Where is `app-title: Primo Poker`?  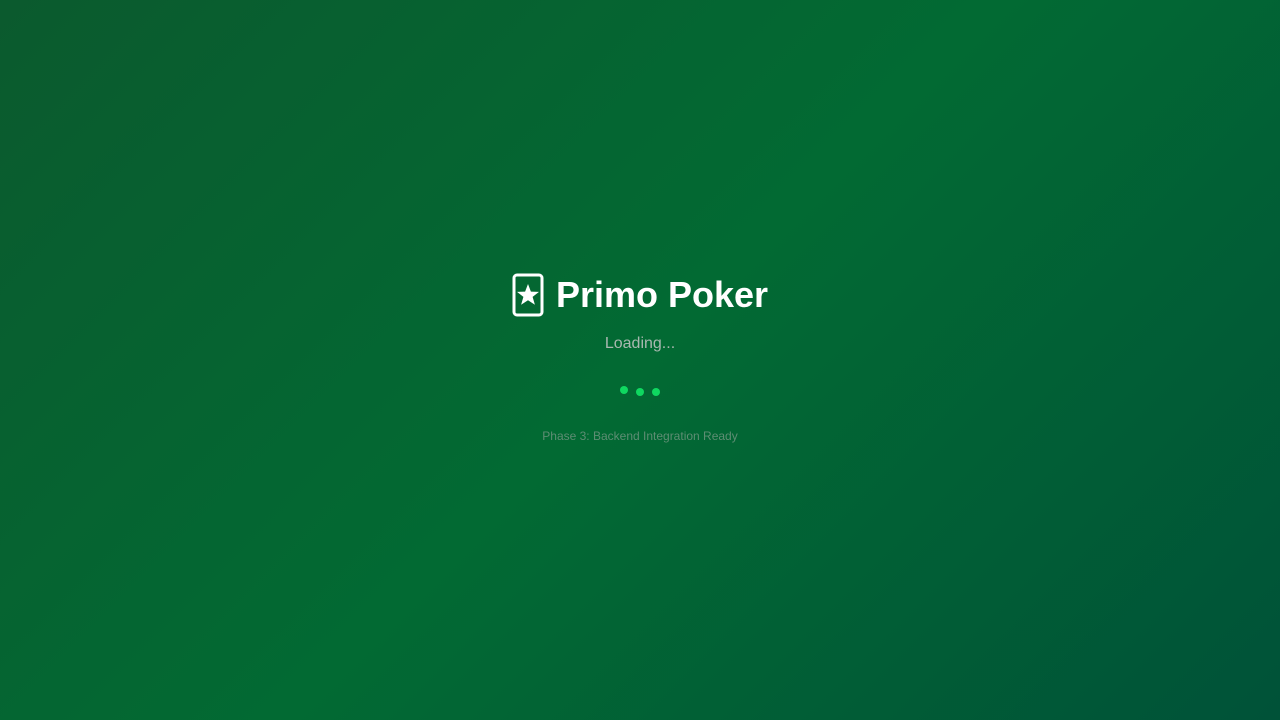 app-title: Primo Poker is located at coordinates (662, 294).